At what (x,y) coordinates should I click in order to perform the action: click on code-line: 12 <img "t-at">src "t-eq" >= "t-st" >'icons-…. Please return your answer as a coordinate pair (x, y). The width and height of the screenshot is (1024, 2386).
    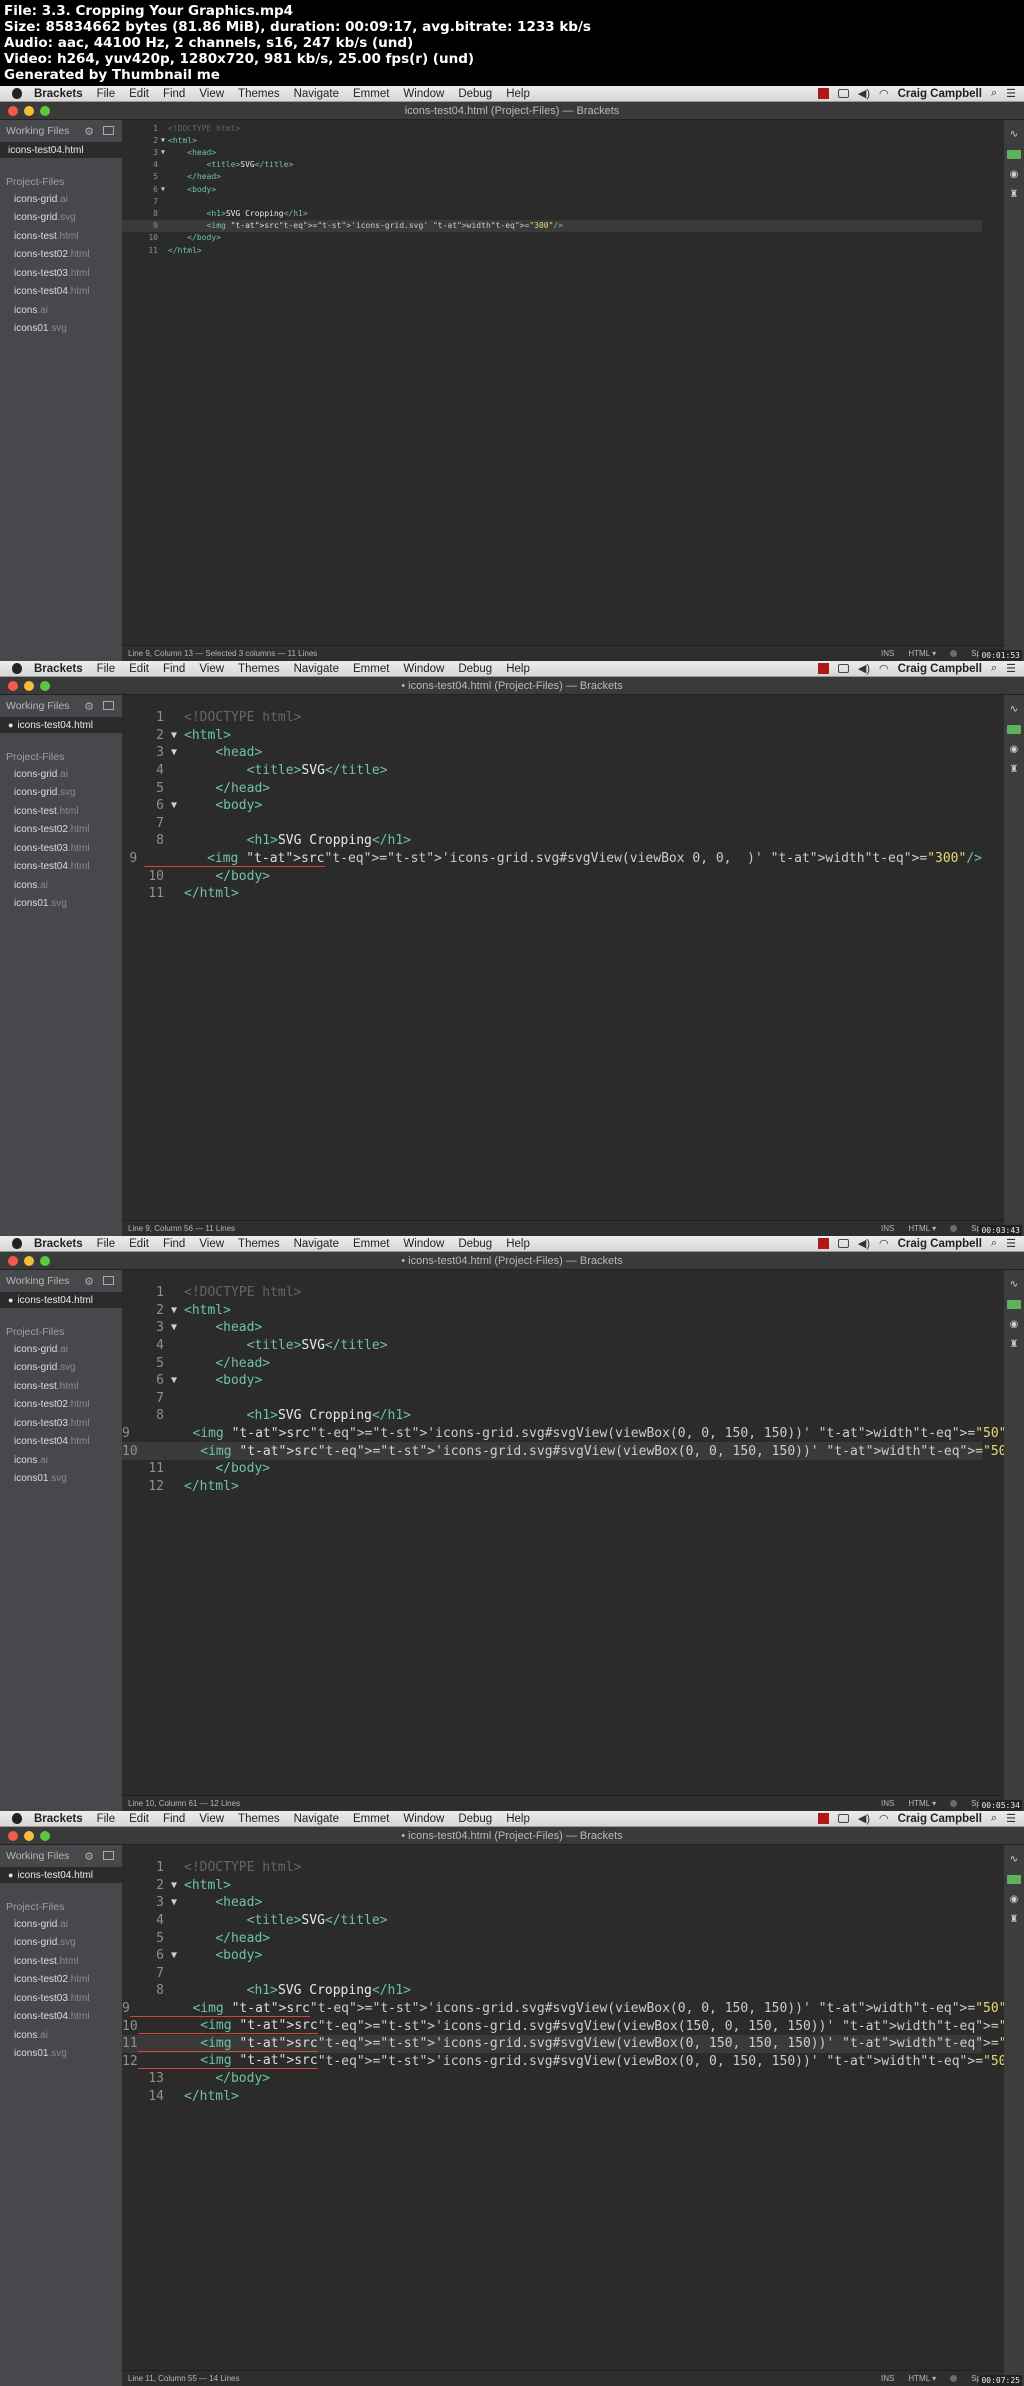
    Looking at the image, I should click on (573, 2062).